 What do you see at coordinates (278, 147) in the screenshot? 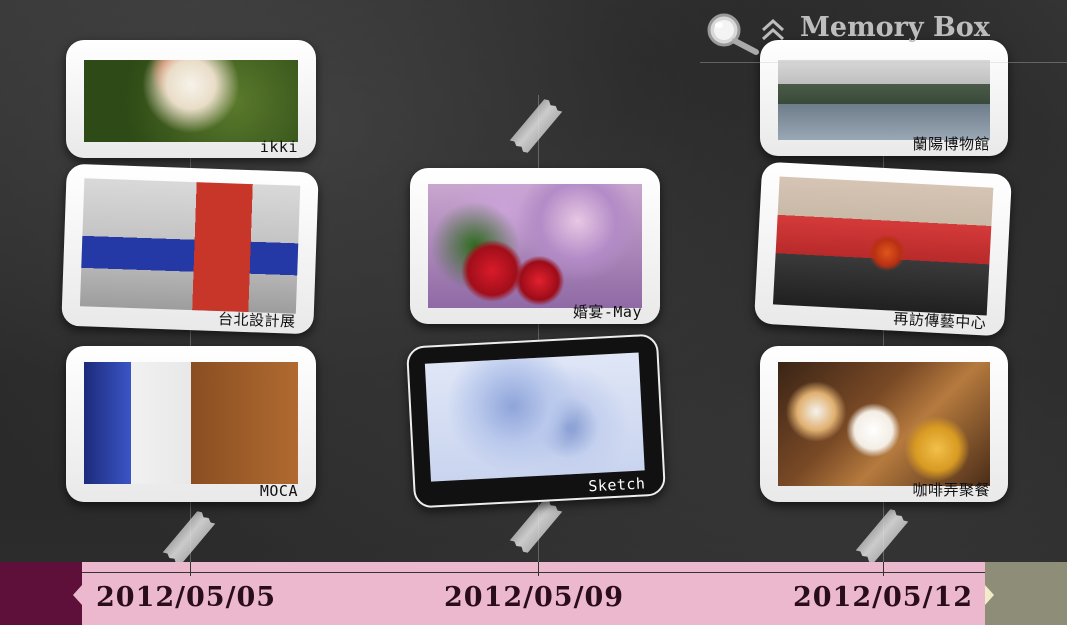
I see `card-caption: ikki` at bounding box center [278, 147].